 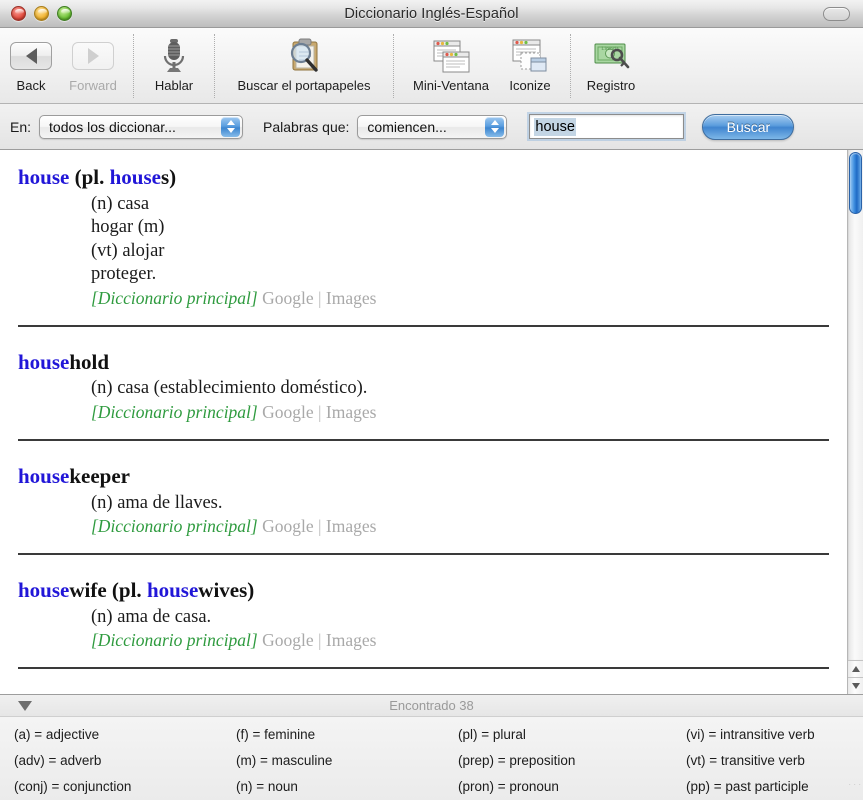 I want to click on legend-entry: (vt) = transitive verb, so click(x=745, y=760).